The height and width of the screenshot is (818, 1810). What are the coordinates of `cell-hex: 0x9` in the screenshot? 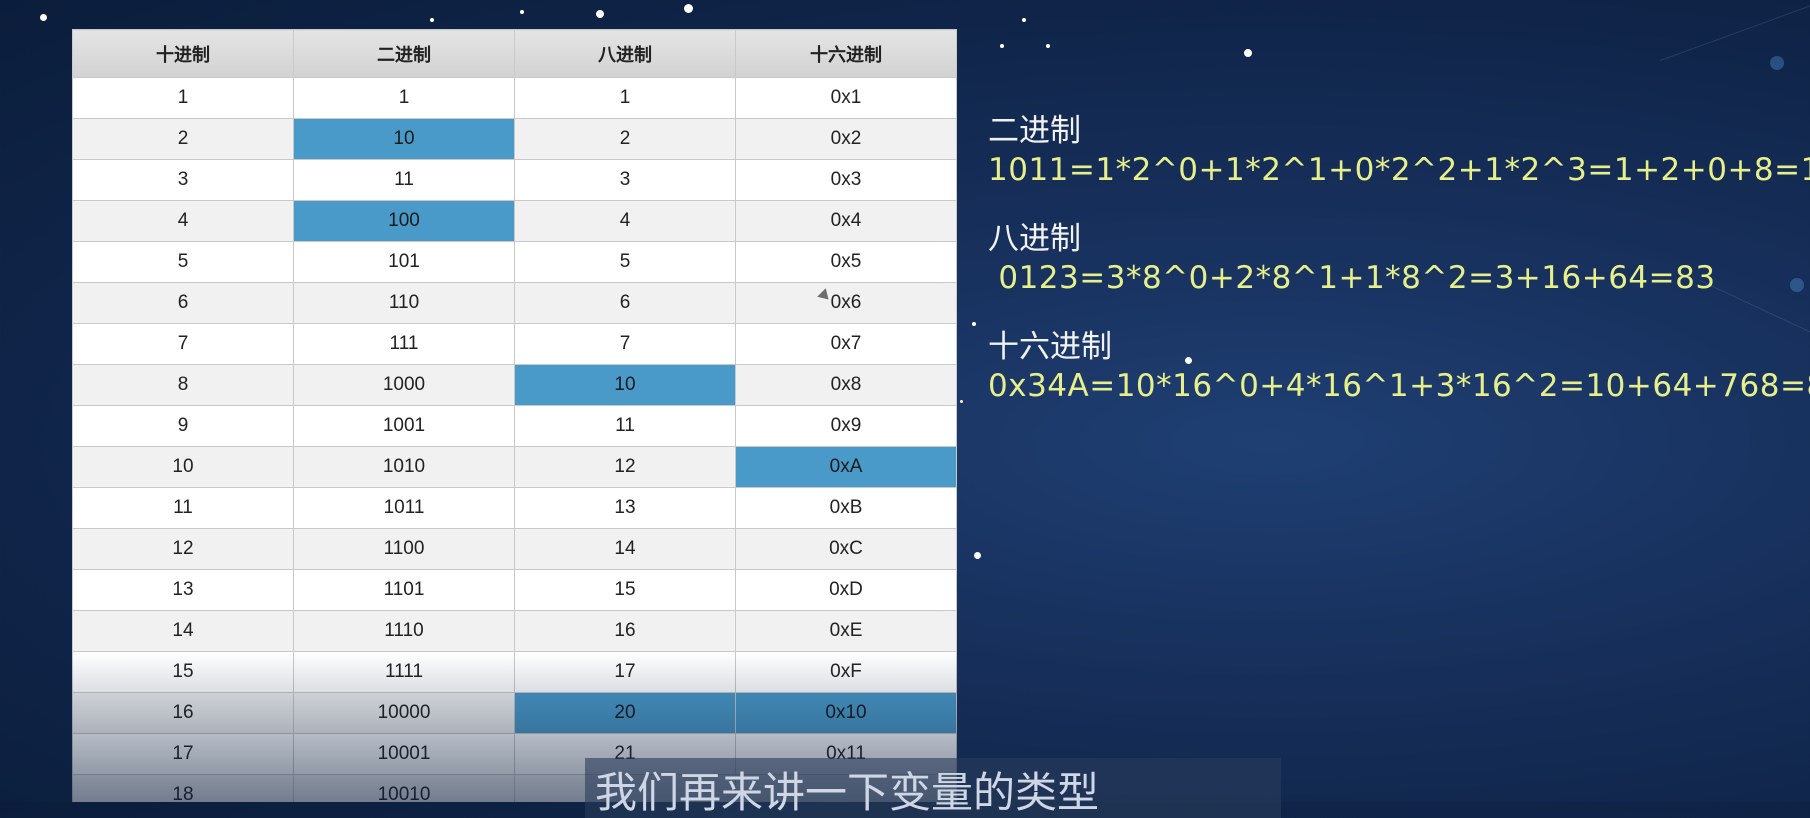 It's located at (846, 426).